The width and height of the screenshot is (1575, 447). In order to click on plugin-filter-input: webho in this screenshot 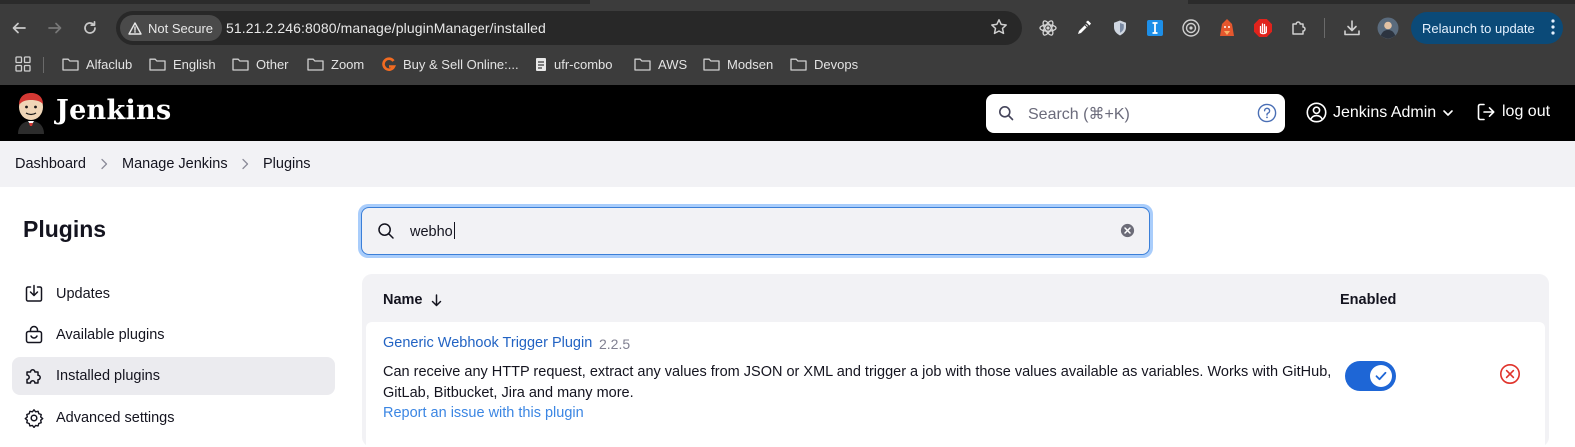, I will do `click(755, 231)`.